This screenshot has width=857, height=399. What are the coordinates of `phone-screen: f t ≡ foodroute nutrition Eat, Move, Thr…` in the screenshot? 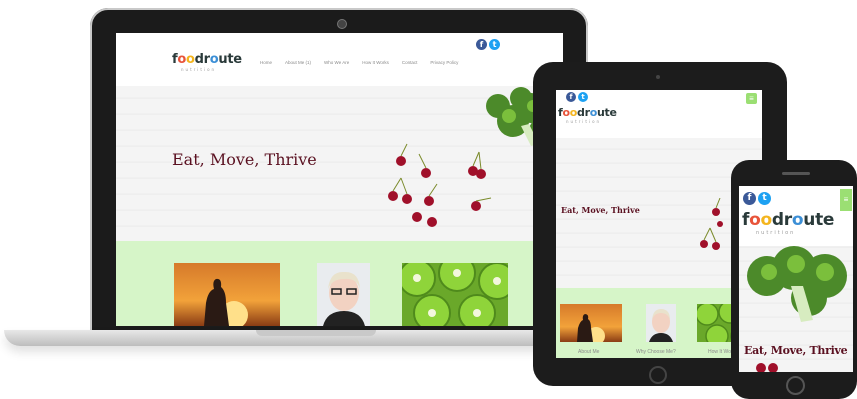 It's located at (796, 279).